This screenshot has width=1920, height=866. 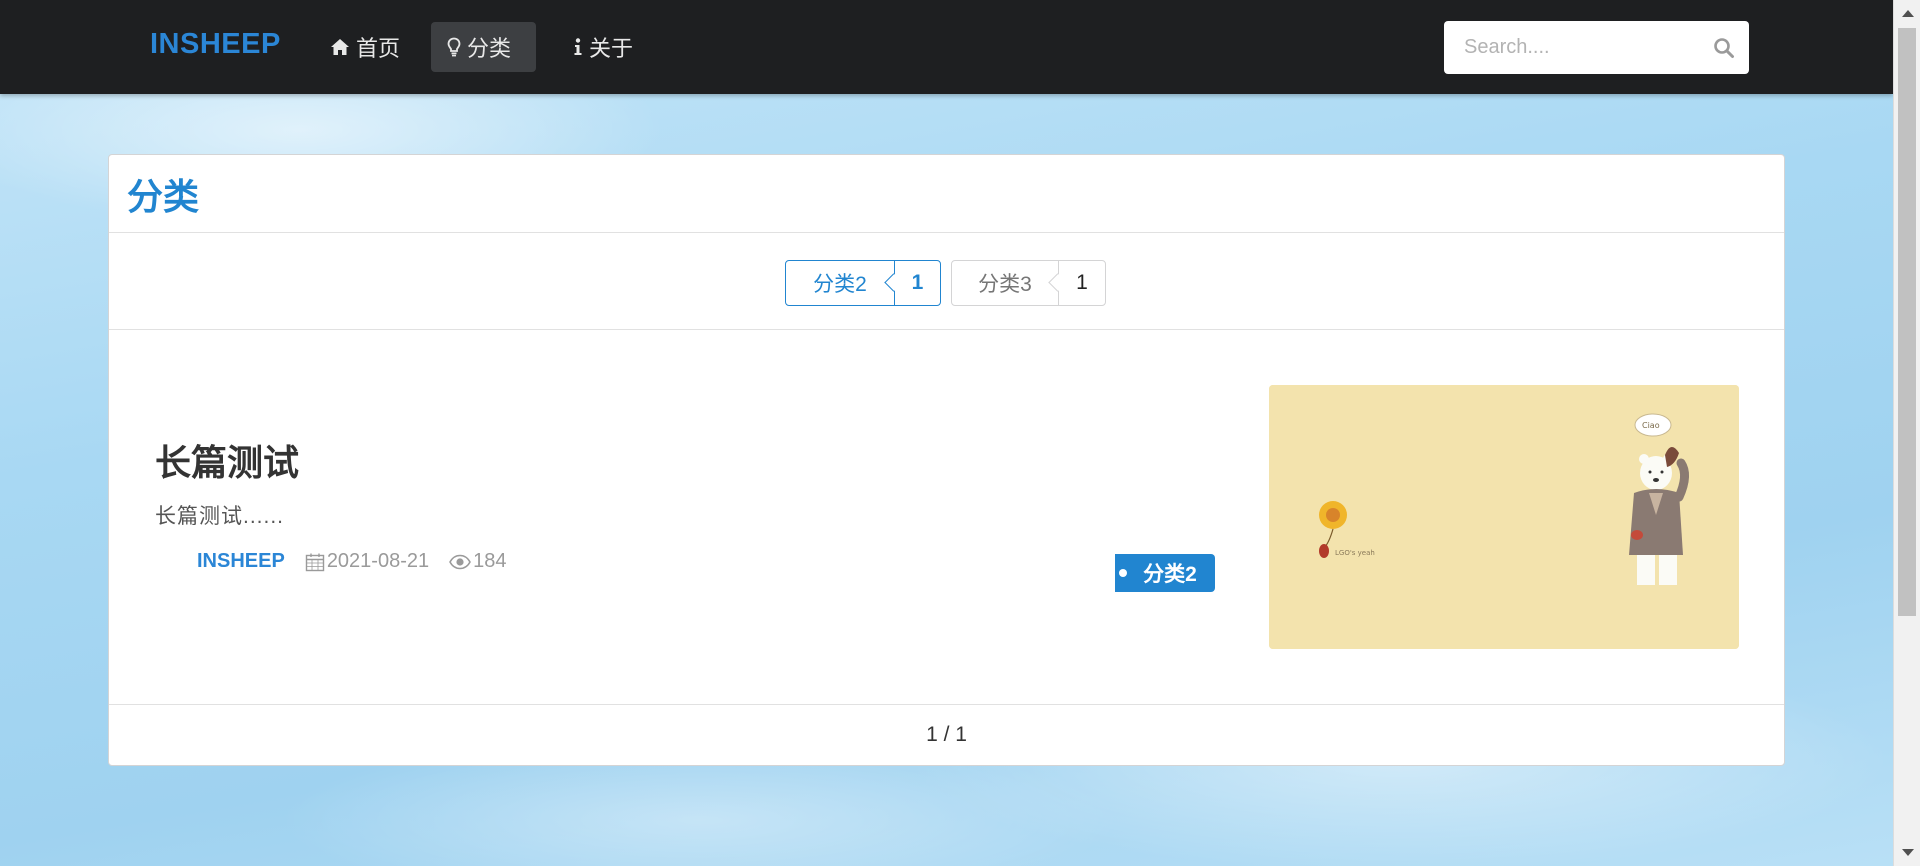 What do you see at coordinates (1355, 553) in the screenshot?
I see `svg-text: LGO's yeah` at bounding box center [1355, 553].